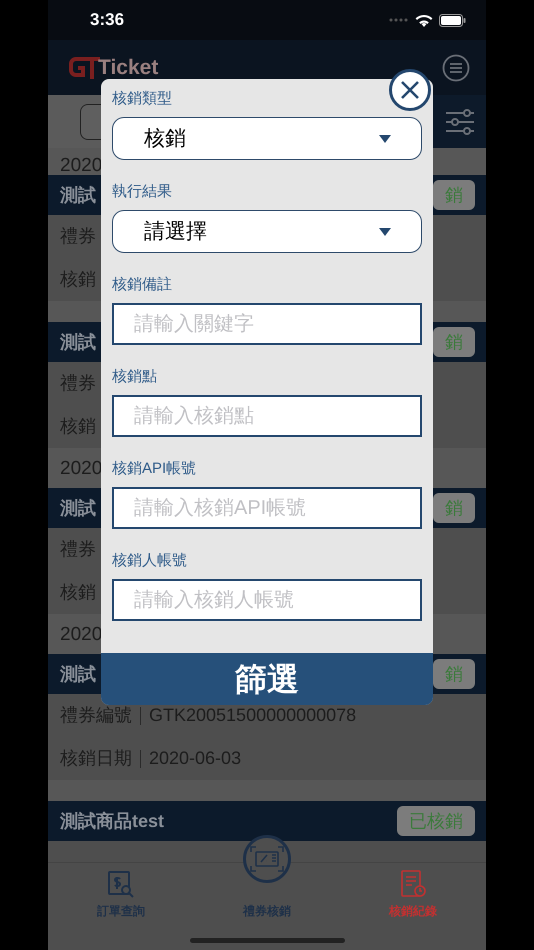  What do you see at coordinates (424, 20) in the screenshot?
I see `wifi-icon` at bounding box center [424, 20].